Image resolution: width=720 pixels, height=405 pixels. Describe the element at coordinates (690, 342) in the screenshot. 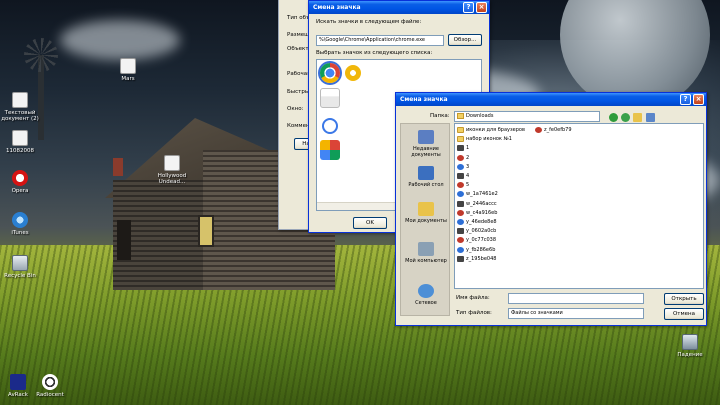

I see `batch-file-icon` at that location.